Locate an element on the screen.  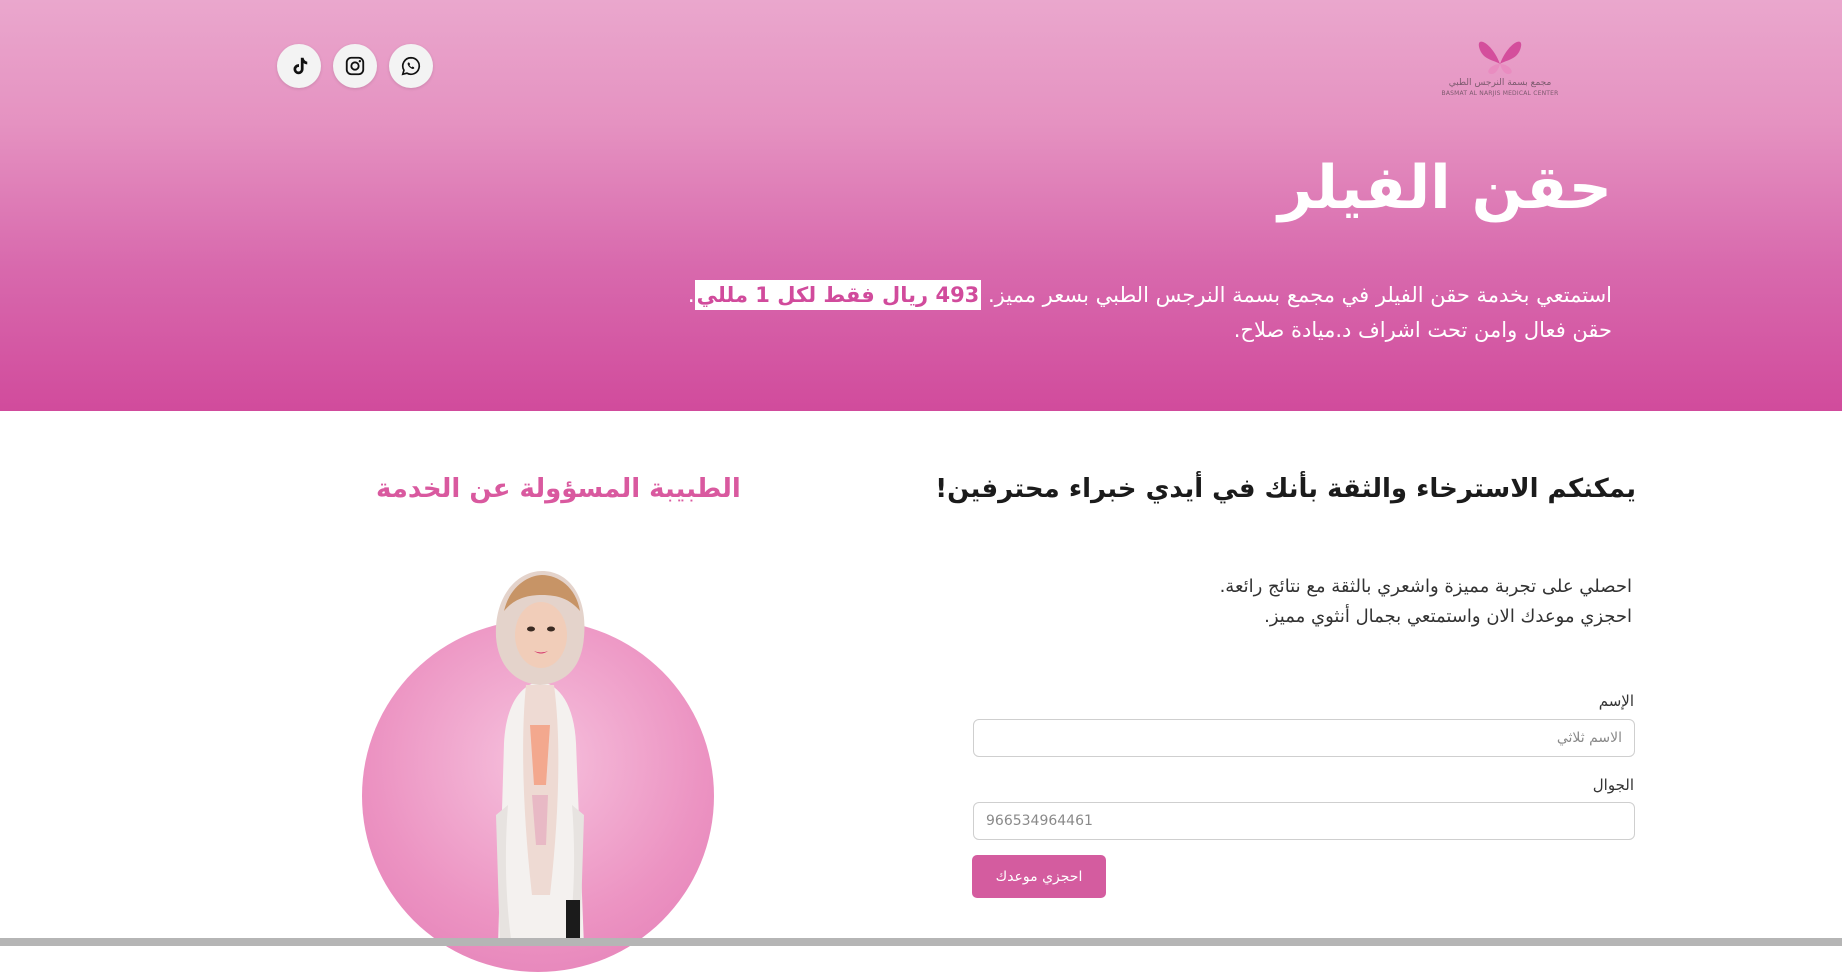
instagram-button is located at coordinates (355, 66).